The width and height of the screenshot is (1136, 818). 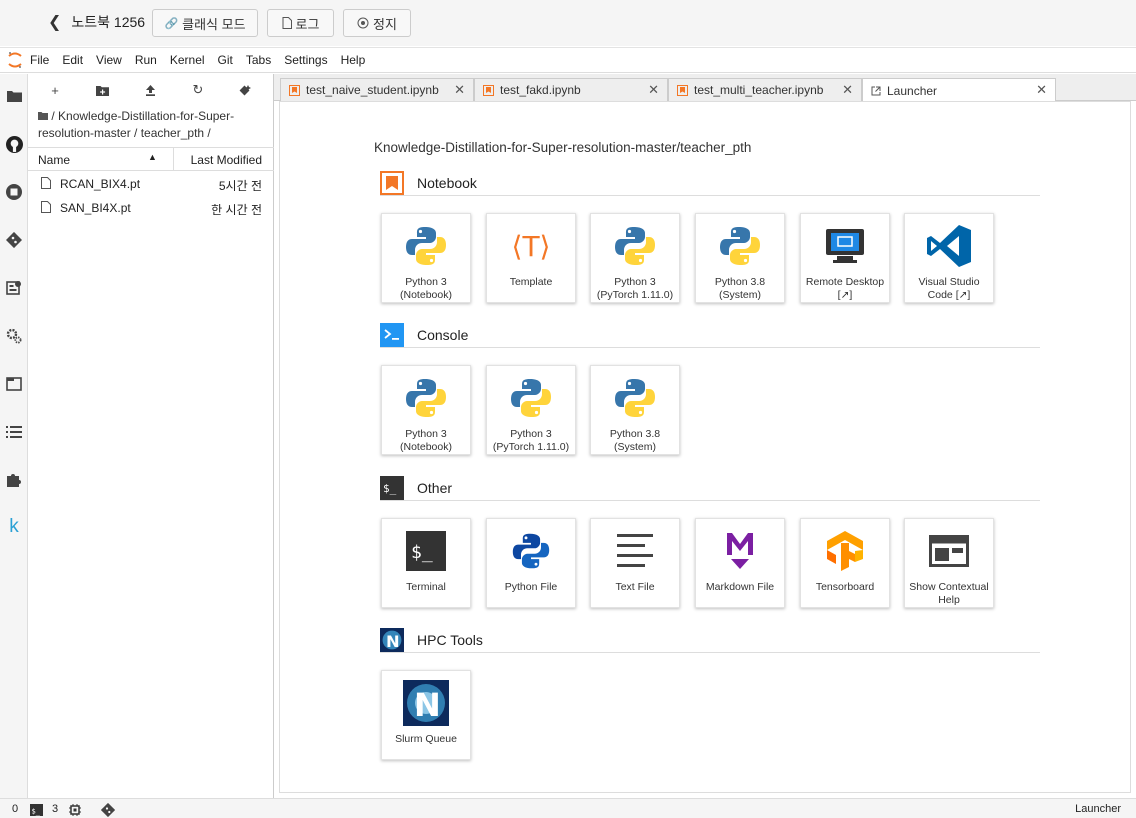 I want to click on folder-icon, so click(x=14, y=96).